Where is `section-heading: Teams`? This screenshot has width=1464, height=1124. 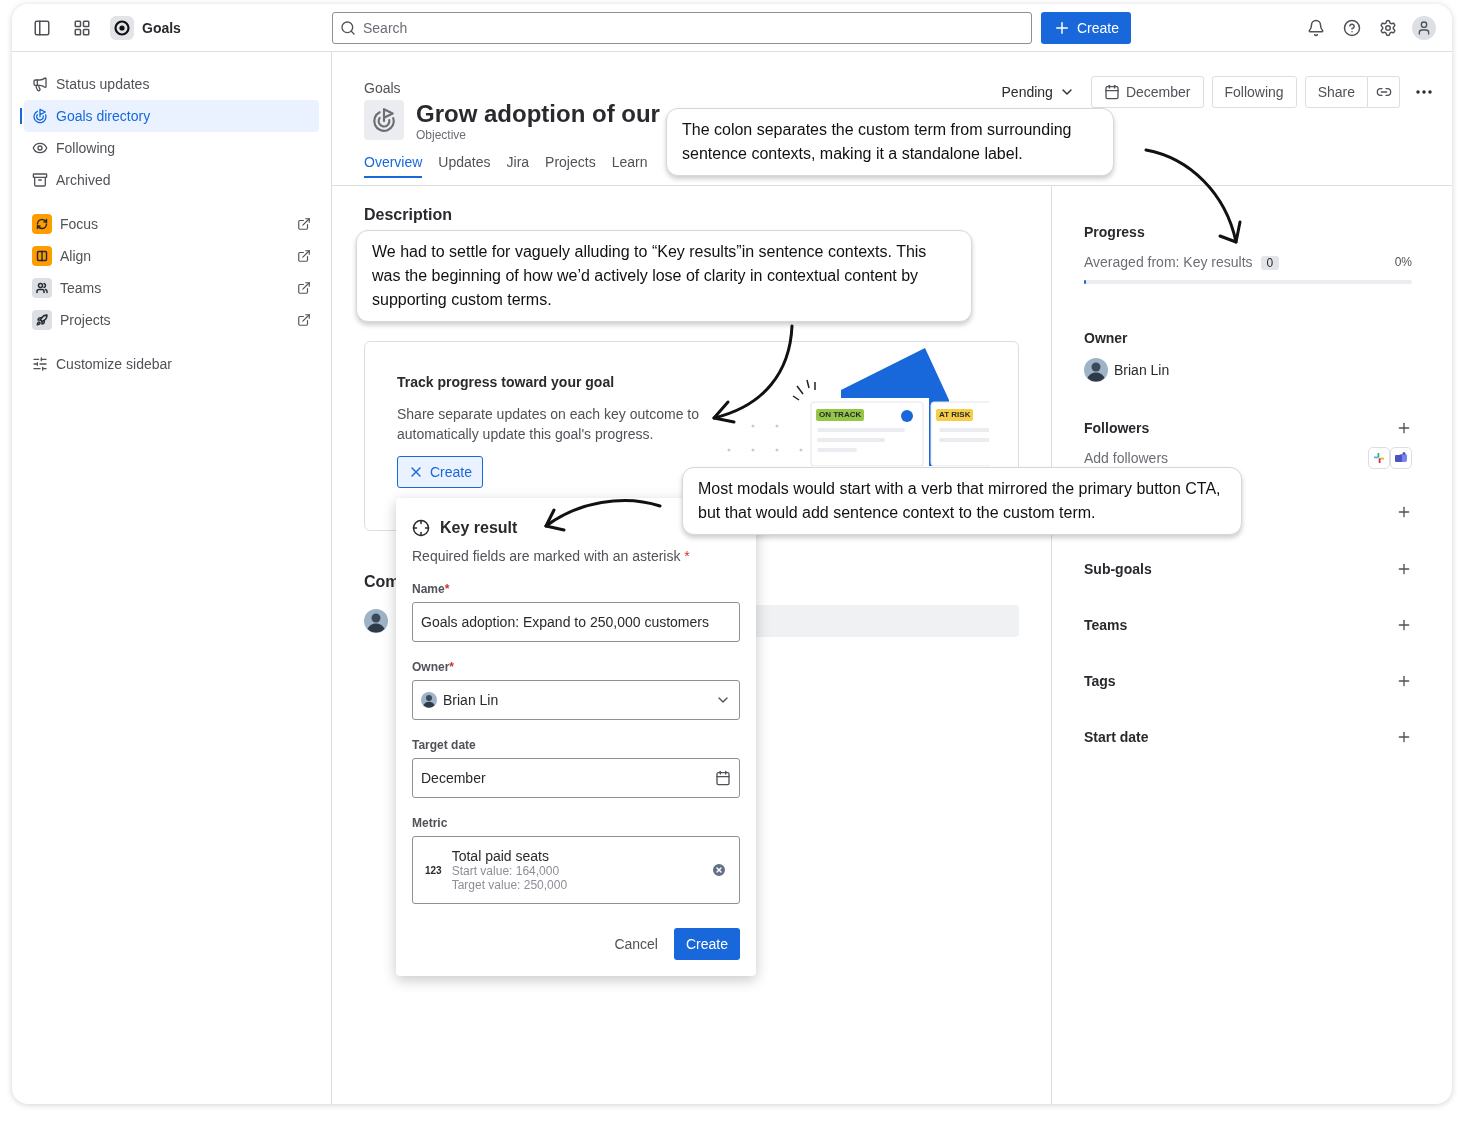 section-heading: Teams is located at coordinates (1106, 625).